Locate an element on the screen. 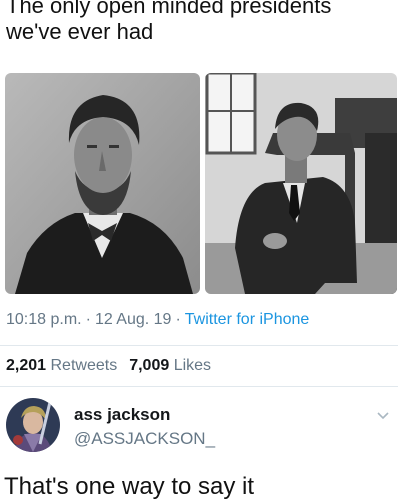 Image resolution: width=398 pixels, height=501 pixels. retweets-count: 2,201 is located at coordinates (26, 365).